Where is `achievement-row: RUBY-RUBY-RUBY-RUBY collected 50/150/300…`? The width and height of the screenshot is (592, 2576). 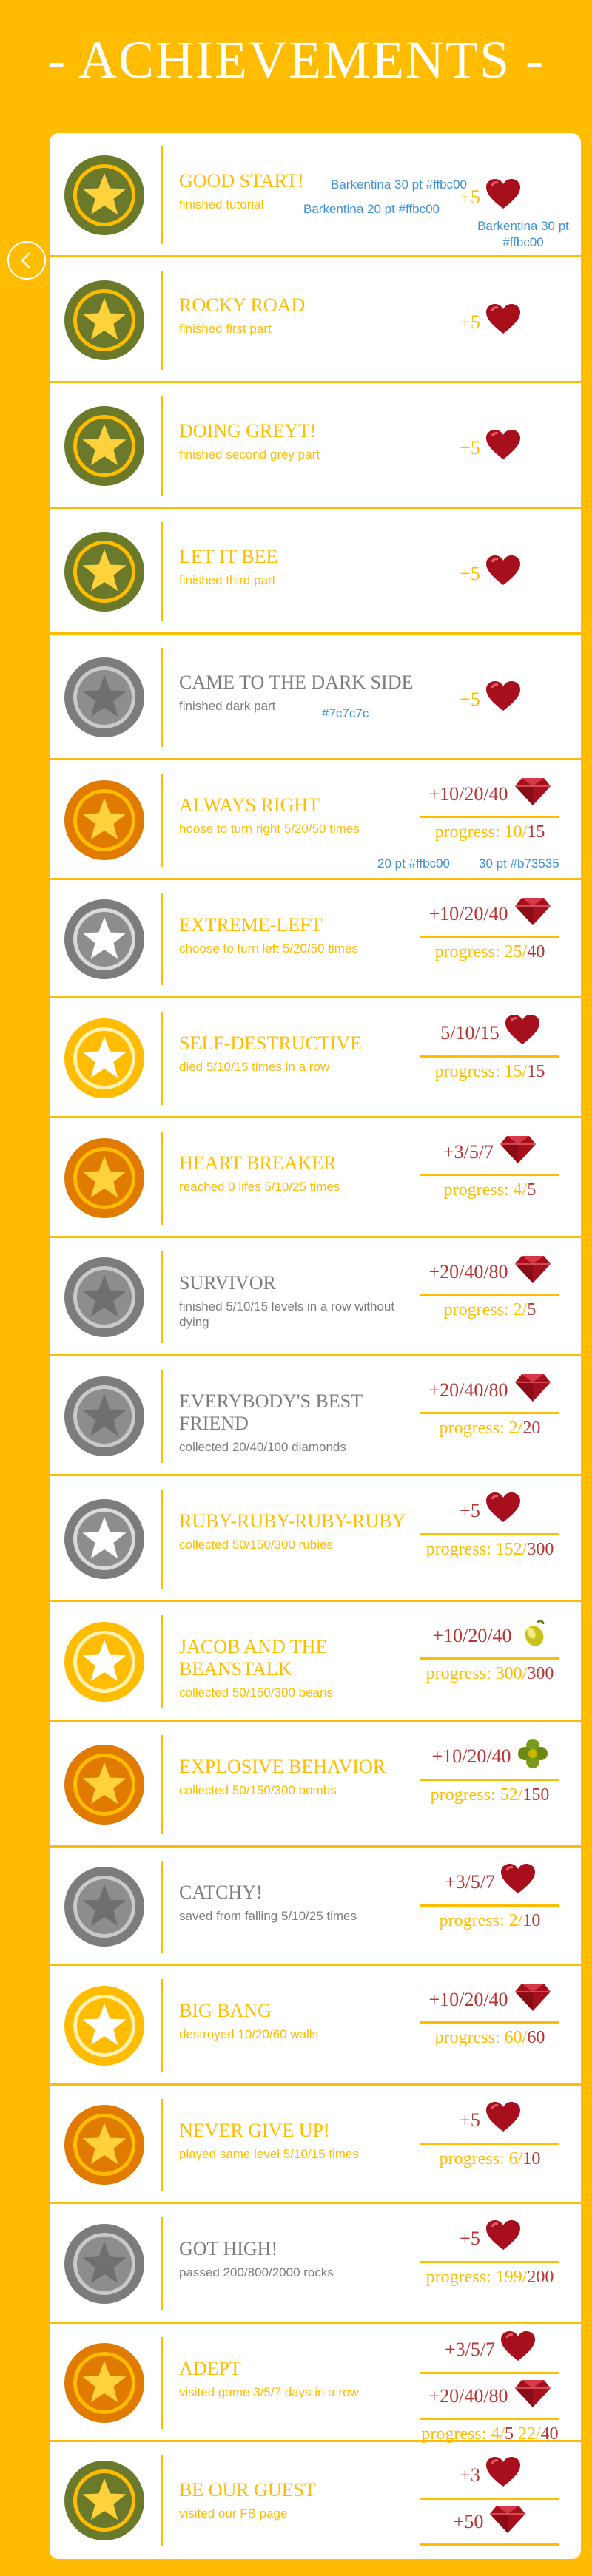
achievement-row: RUBY-RUBY-RUBY-RUBY collected 50/150/300… is located at coordinates (315, 1539).